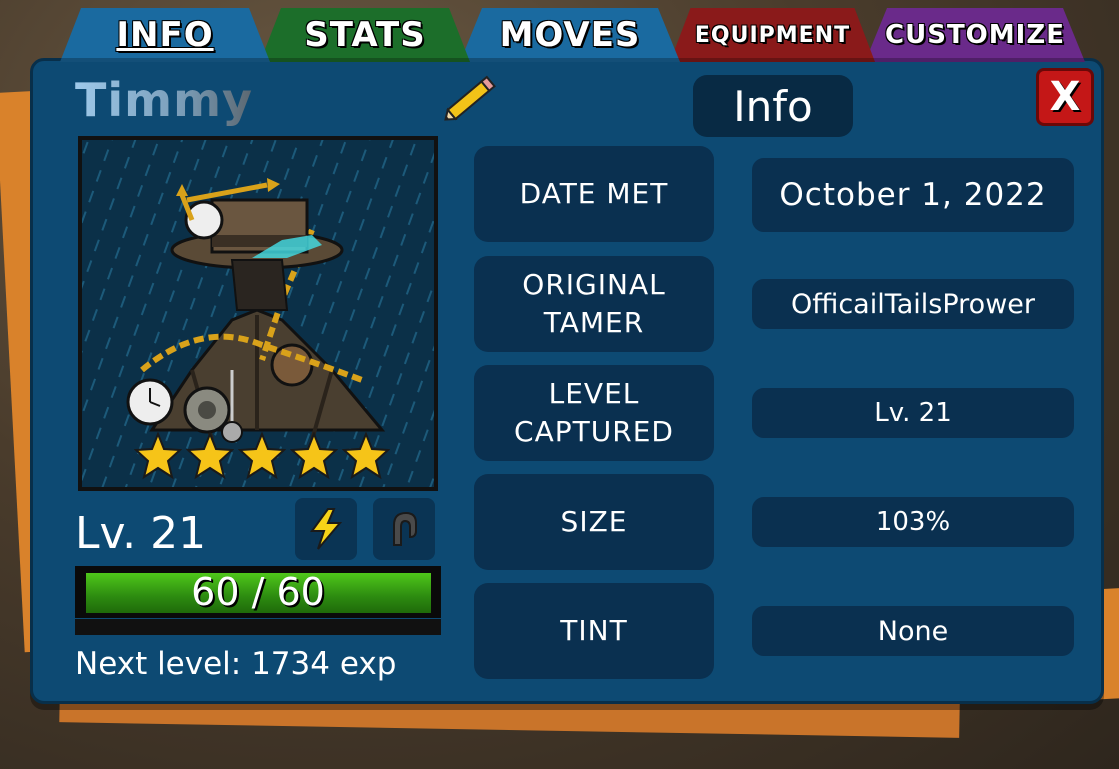 This screenshot has height=769, width=1119. I want to click on tab-equipment: EQUIPMENT, so click(772, 35).